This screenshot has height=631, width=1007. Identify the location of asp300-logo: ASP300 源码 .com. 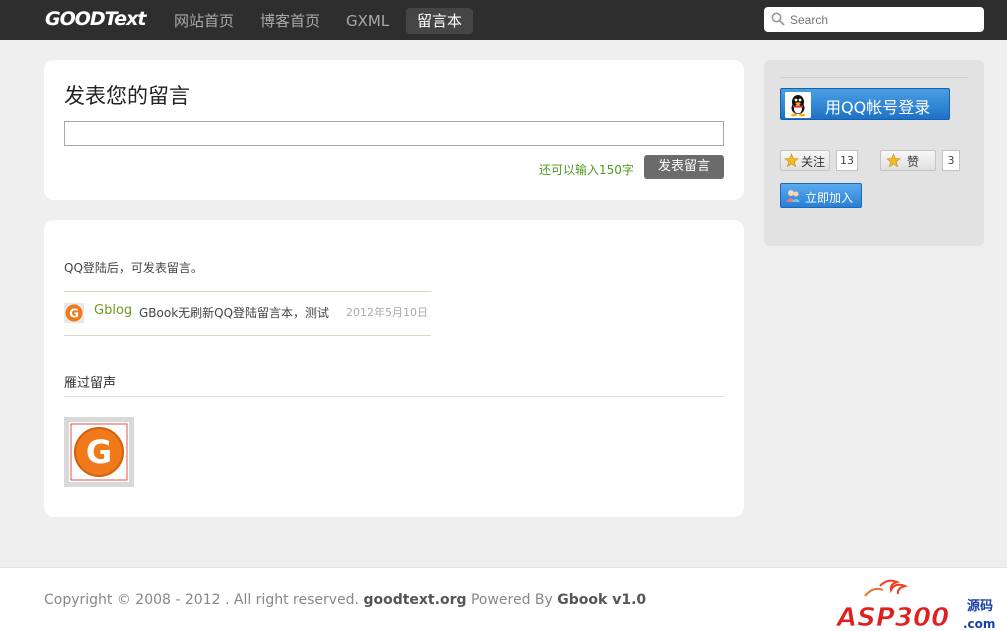
(915, 605).